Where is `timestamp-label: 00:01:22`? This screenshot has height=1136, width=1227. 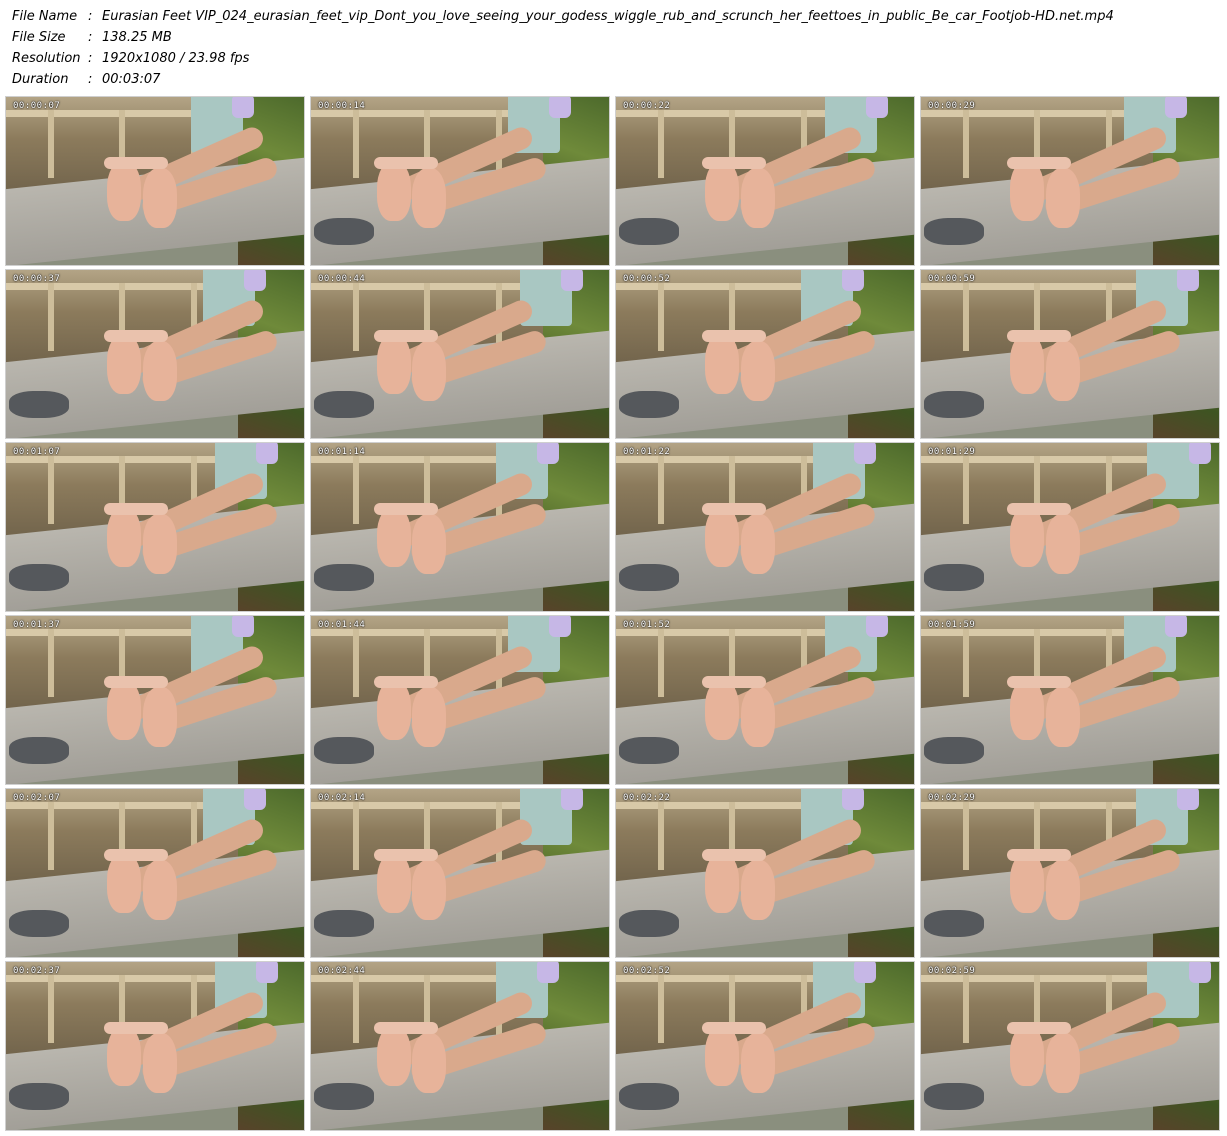 timestamp-label: 00:01:22 is located at coordinates (647, 452).